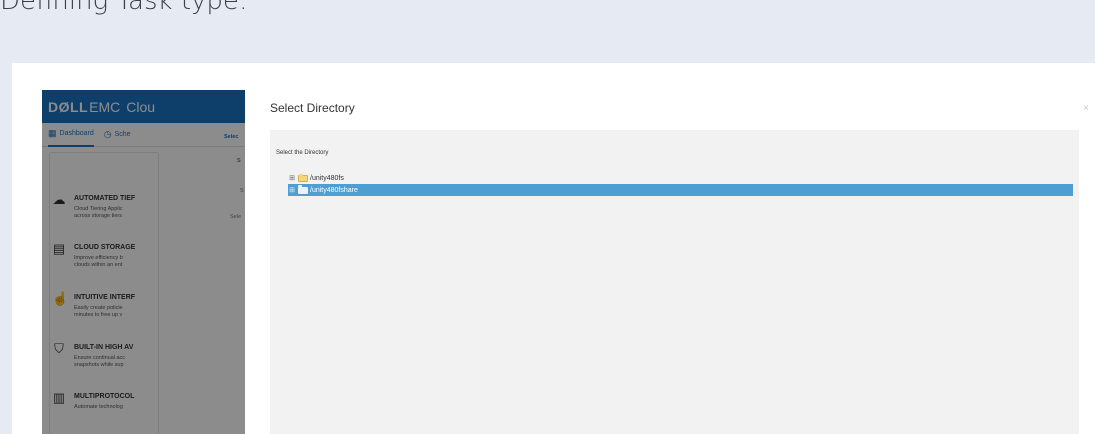  I want to click on tree-item-label: /unity480fs, so click(327, 178).